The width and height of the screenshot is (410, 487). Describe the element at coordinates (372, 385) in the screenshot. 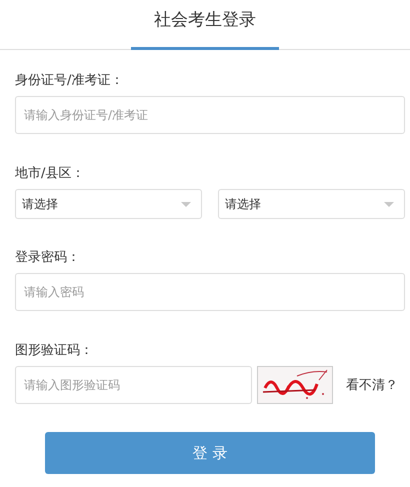

I see `refresh-link: 看不清？` at that location.